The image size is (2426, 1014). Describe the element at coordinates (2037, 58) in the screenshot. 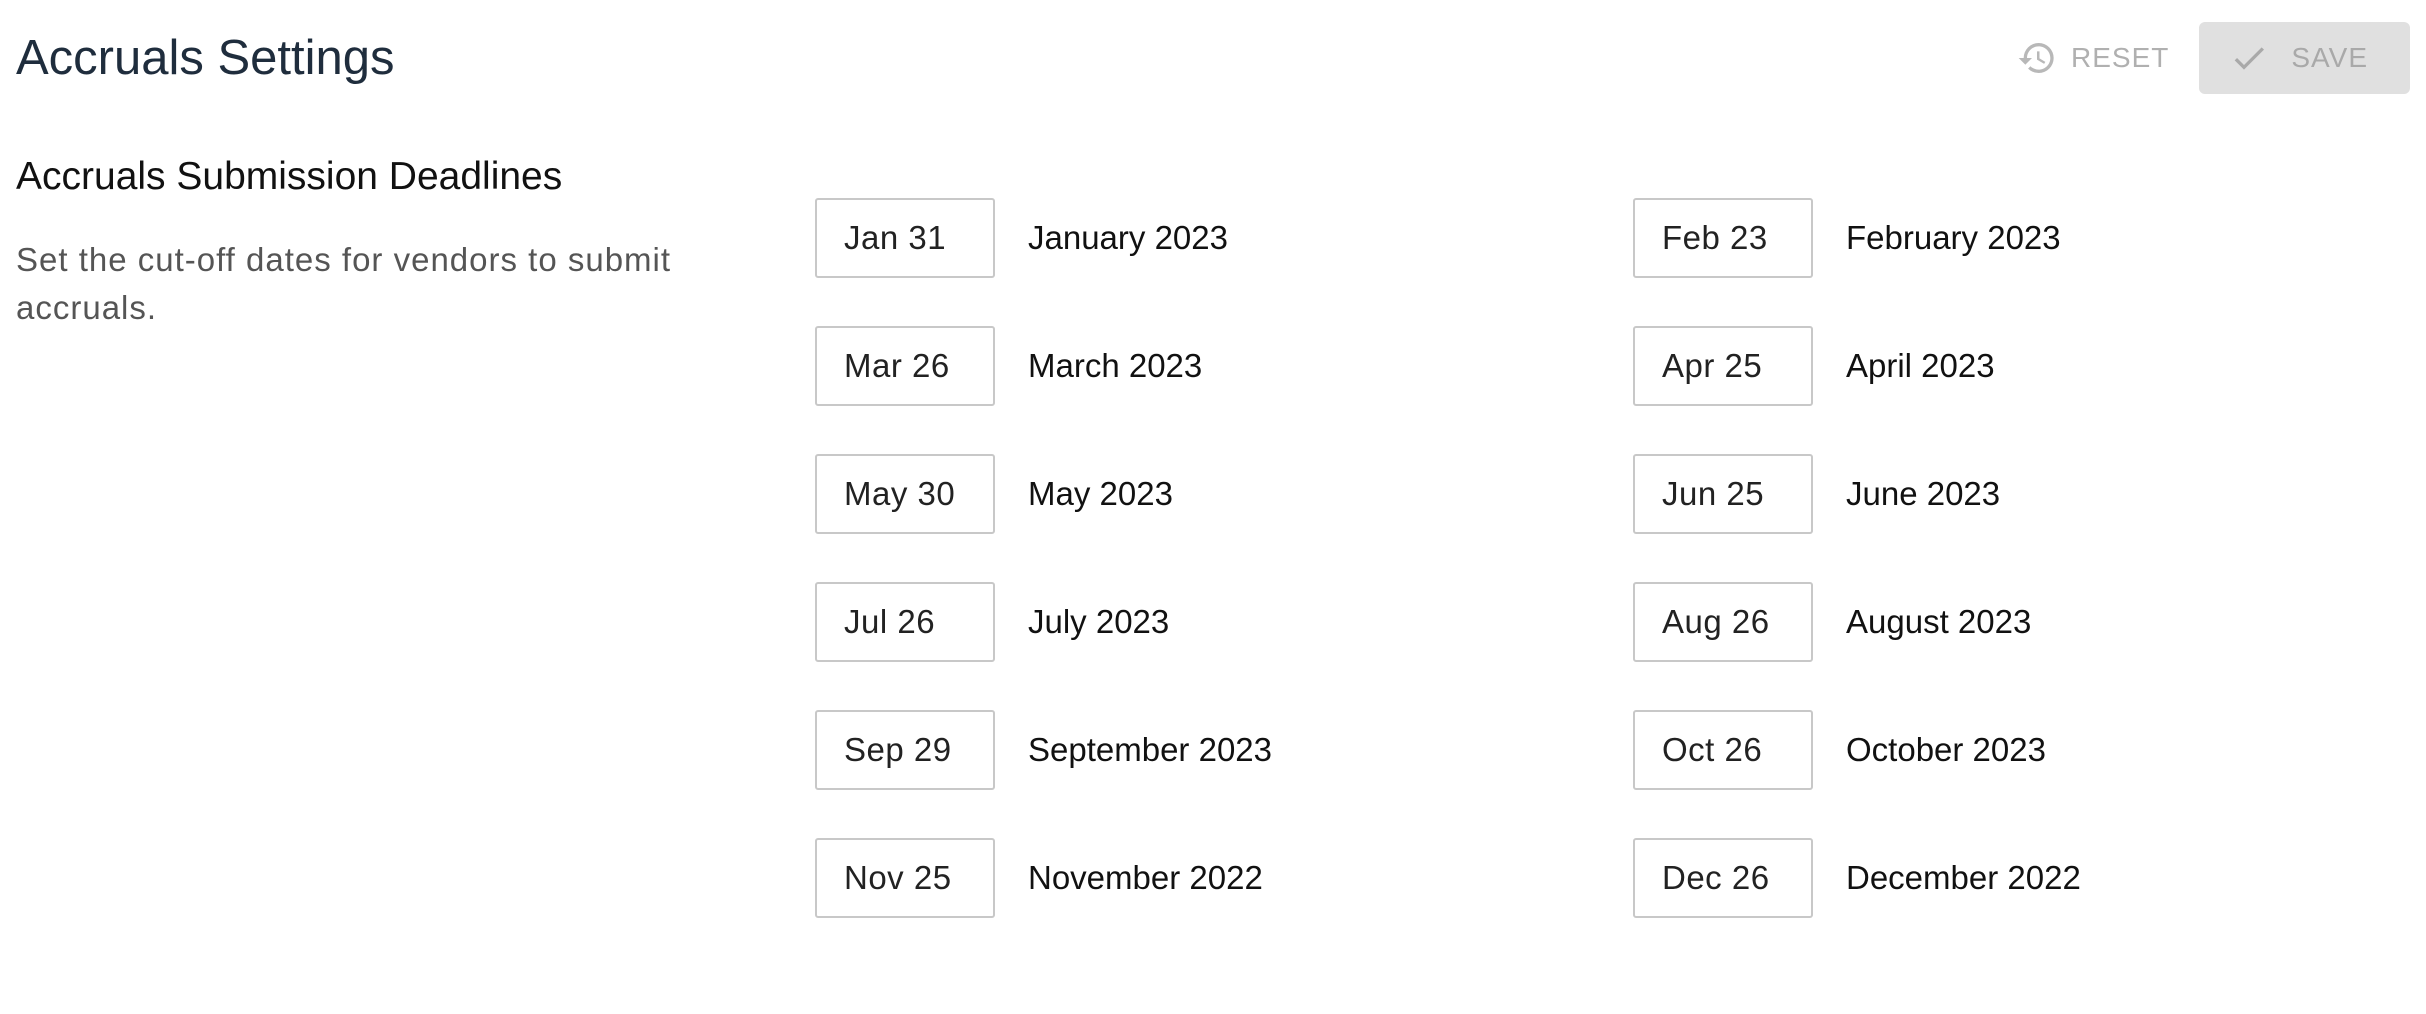

I see `history-icon` at that location.